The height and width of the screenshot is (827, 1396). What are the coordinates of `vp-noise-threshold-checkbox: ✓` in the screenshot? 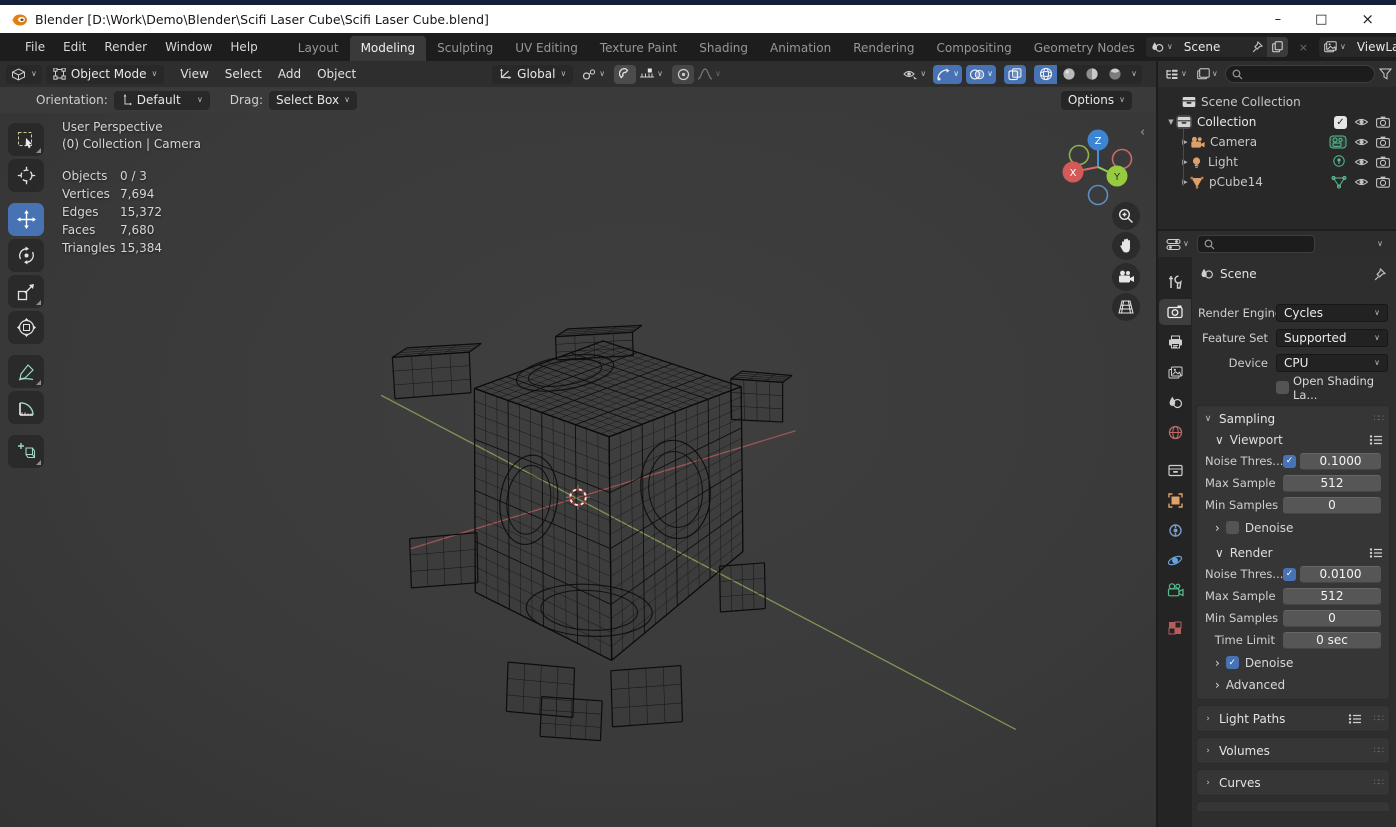 It's located at (1289, 461).